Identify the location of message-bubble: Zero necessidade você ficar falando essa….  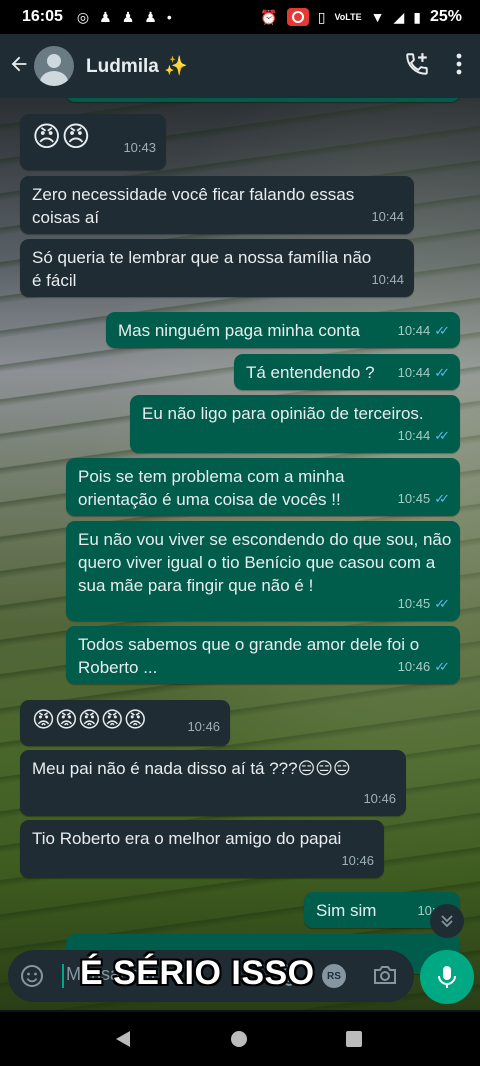
(217, 205).